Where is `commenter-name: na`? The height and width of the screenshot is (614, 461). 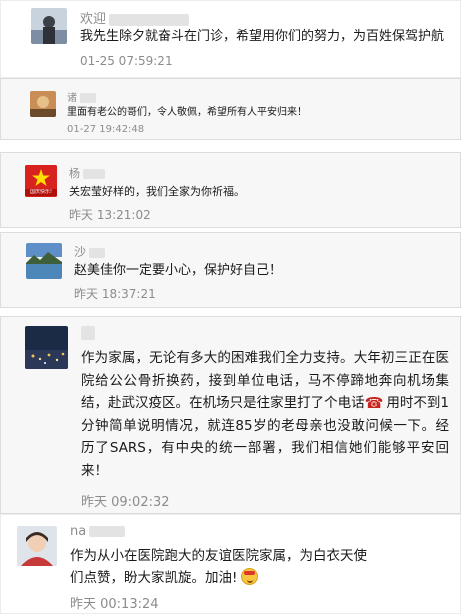
commenter-name: na is located at coordinates (98, 531).